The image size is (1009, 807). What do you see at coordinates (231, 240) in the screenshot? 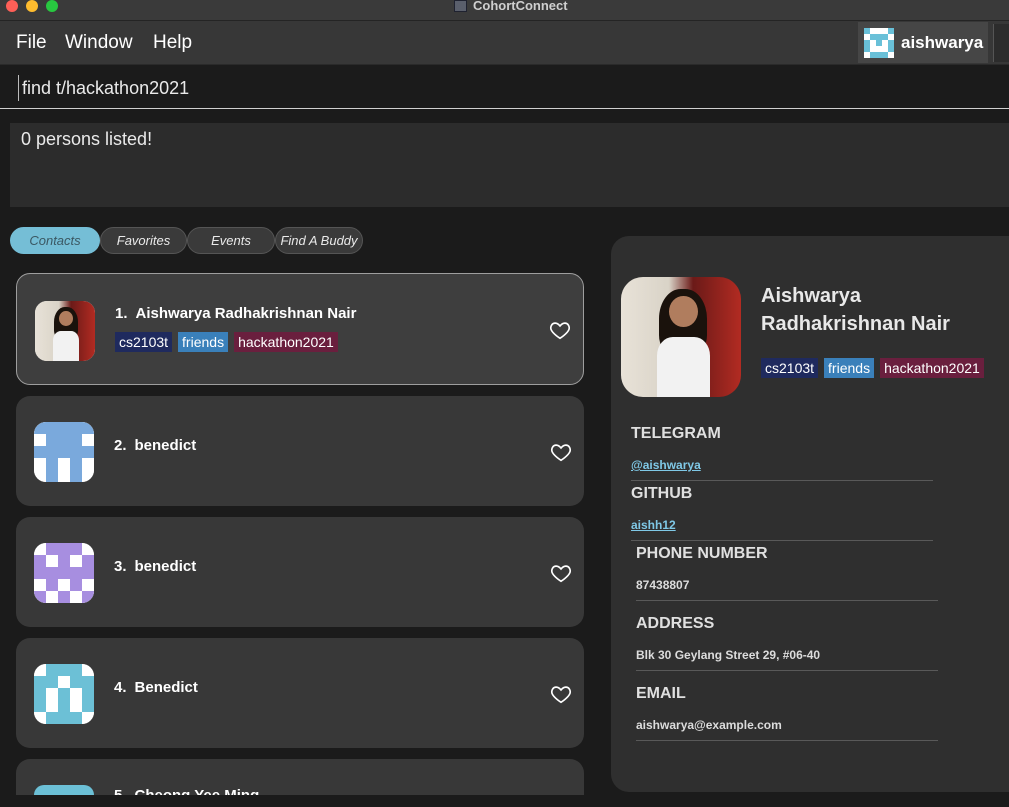
I see `tab-events: Events` at bounding box center [231, 240].